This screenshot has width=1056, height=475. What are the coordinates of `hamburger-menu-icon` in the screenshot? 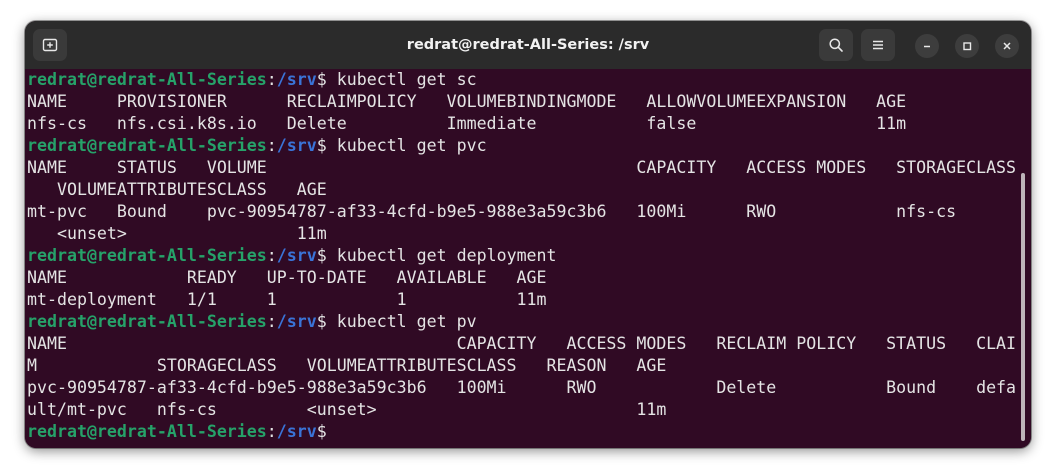 It's located at (878, 45).